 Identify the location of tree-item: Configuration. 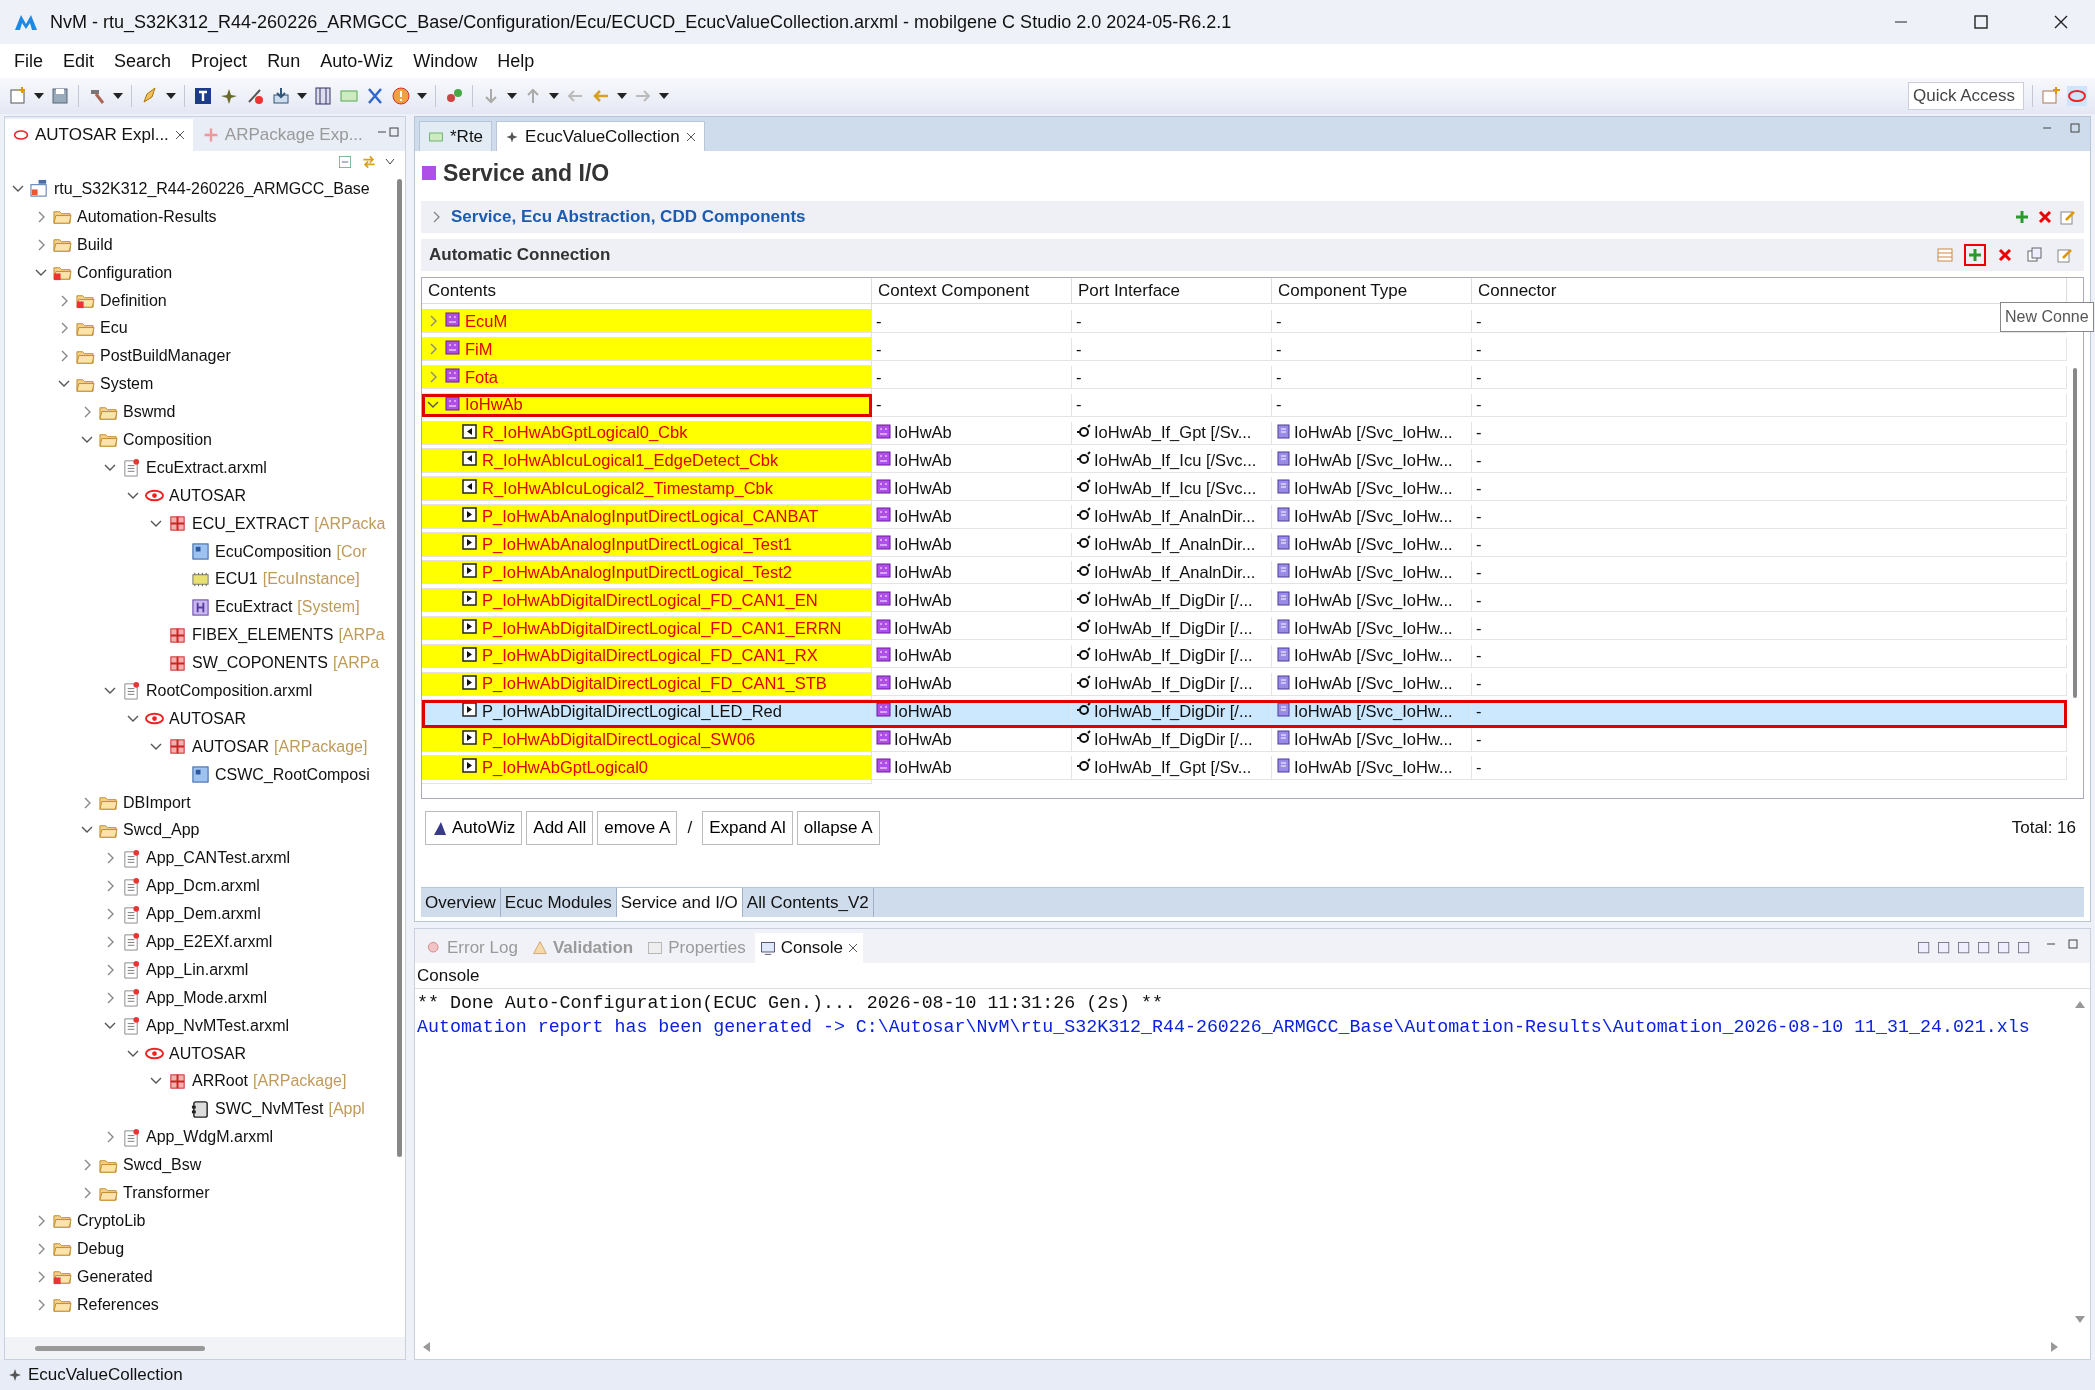
(125, 272).